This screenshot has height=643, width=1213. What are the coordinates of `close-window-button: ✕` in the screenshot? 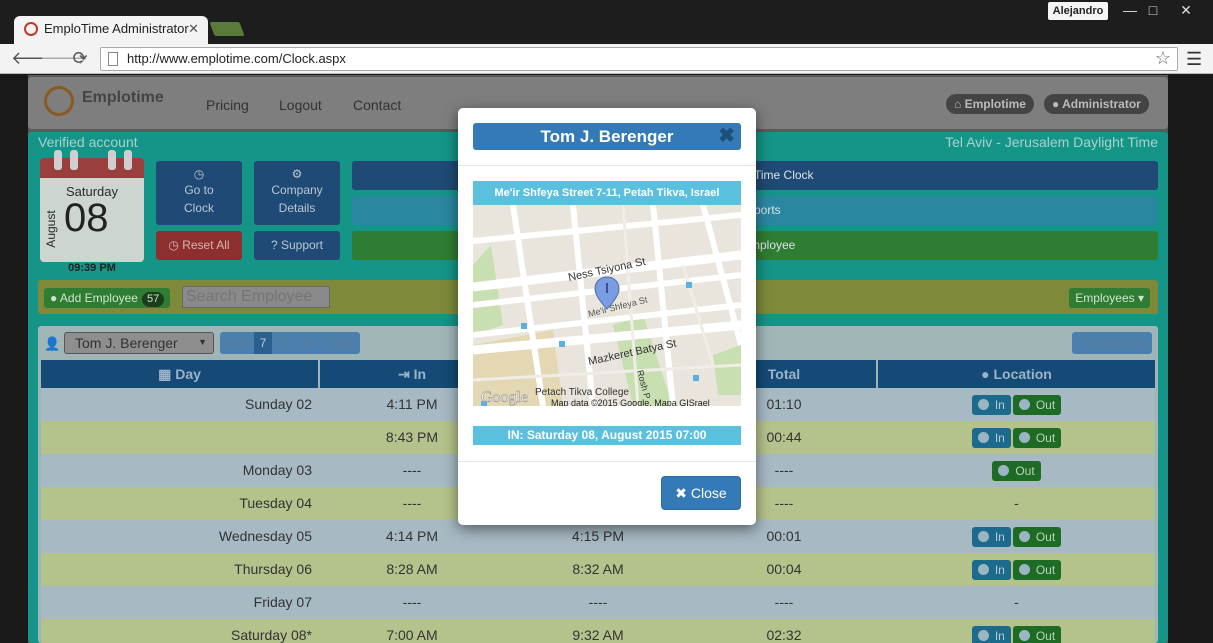 It's located at (1186, 10).